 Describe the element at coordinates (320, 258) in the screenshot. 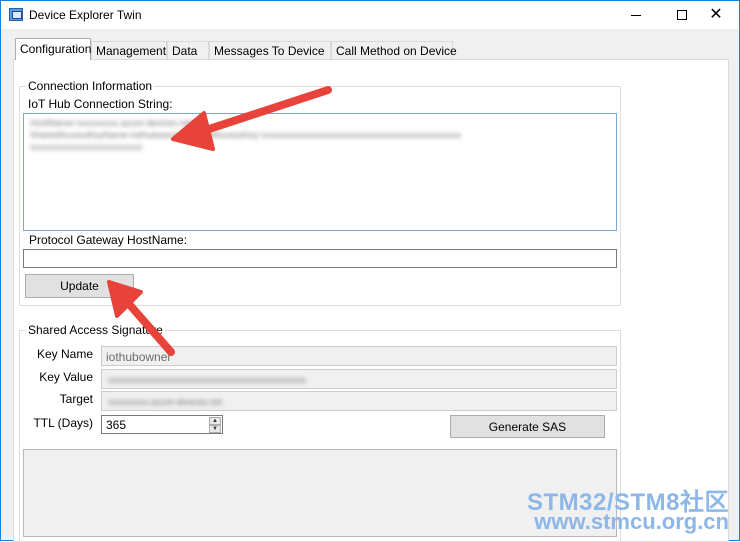

I see `gateway-hostname-input` at that location.